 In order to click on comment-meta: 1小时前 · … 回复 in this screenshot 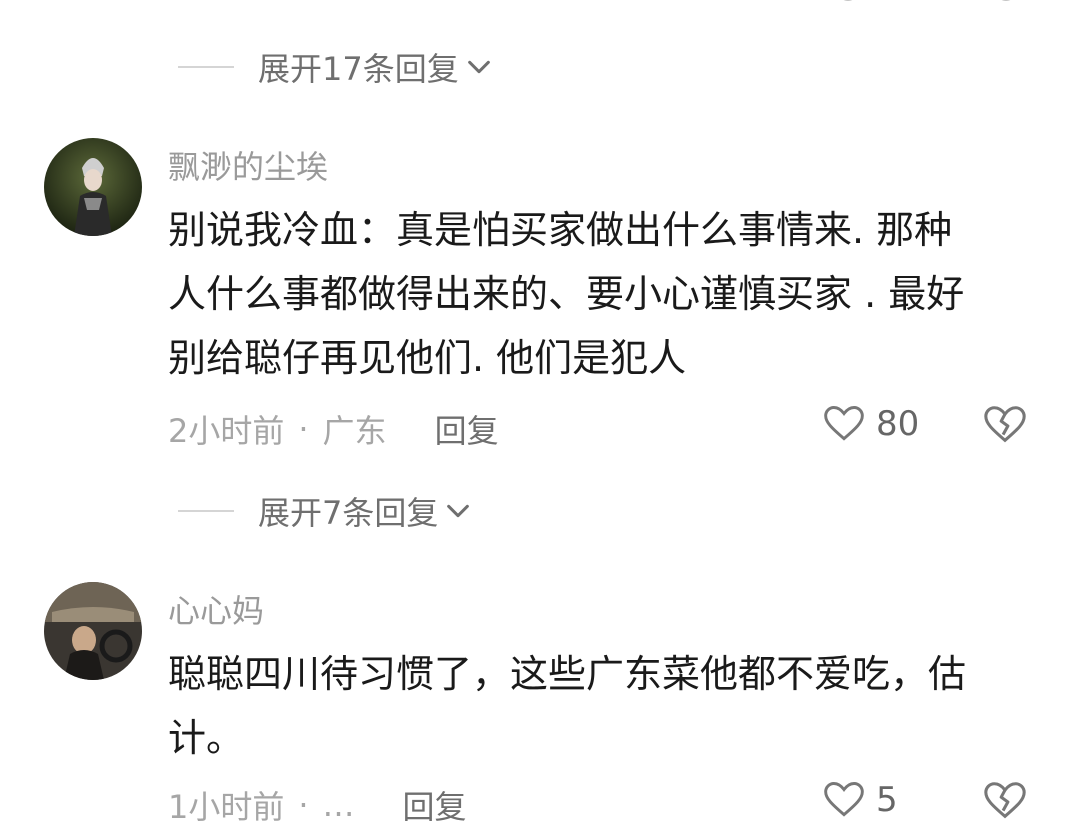, I will do `click(317, 805)`.